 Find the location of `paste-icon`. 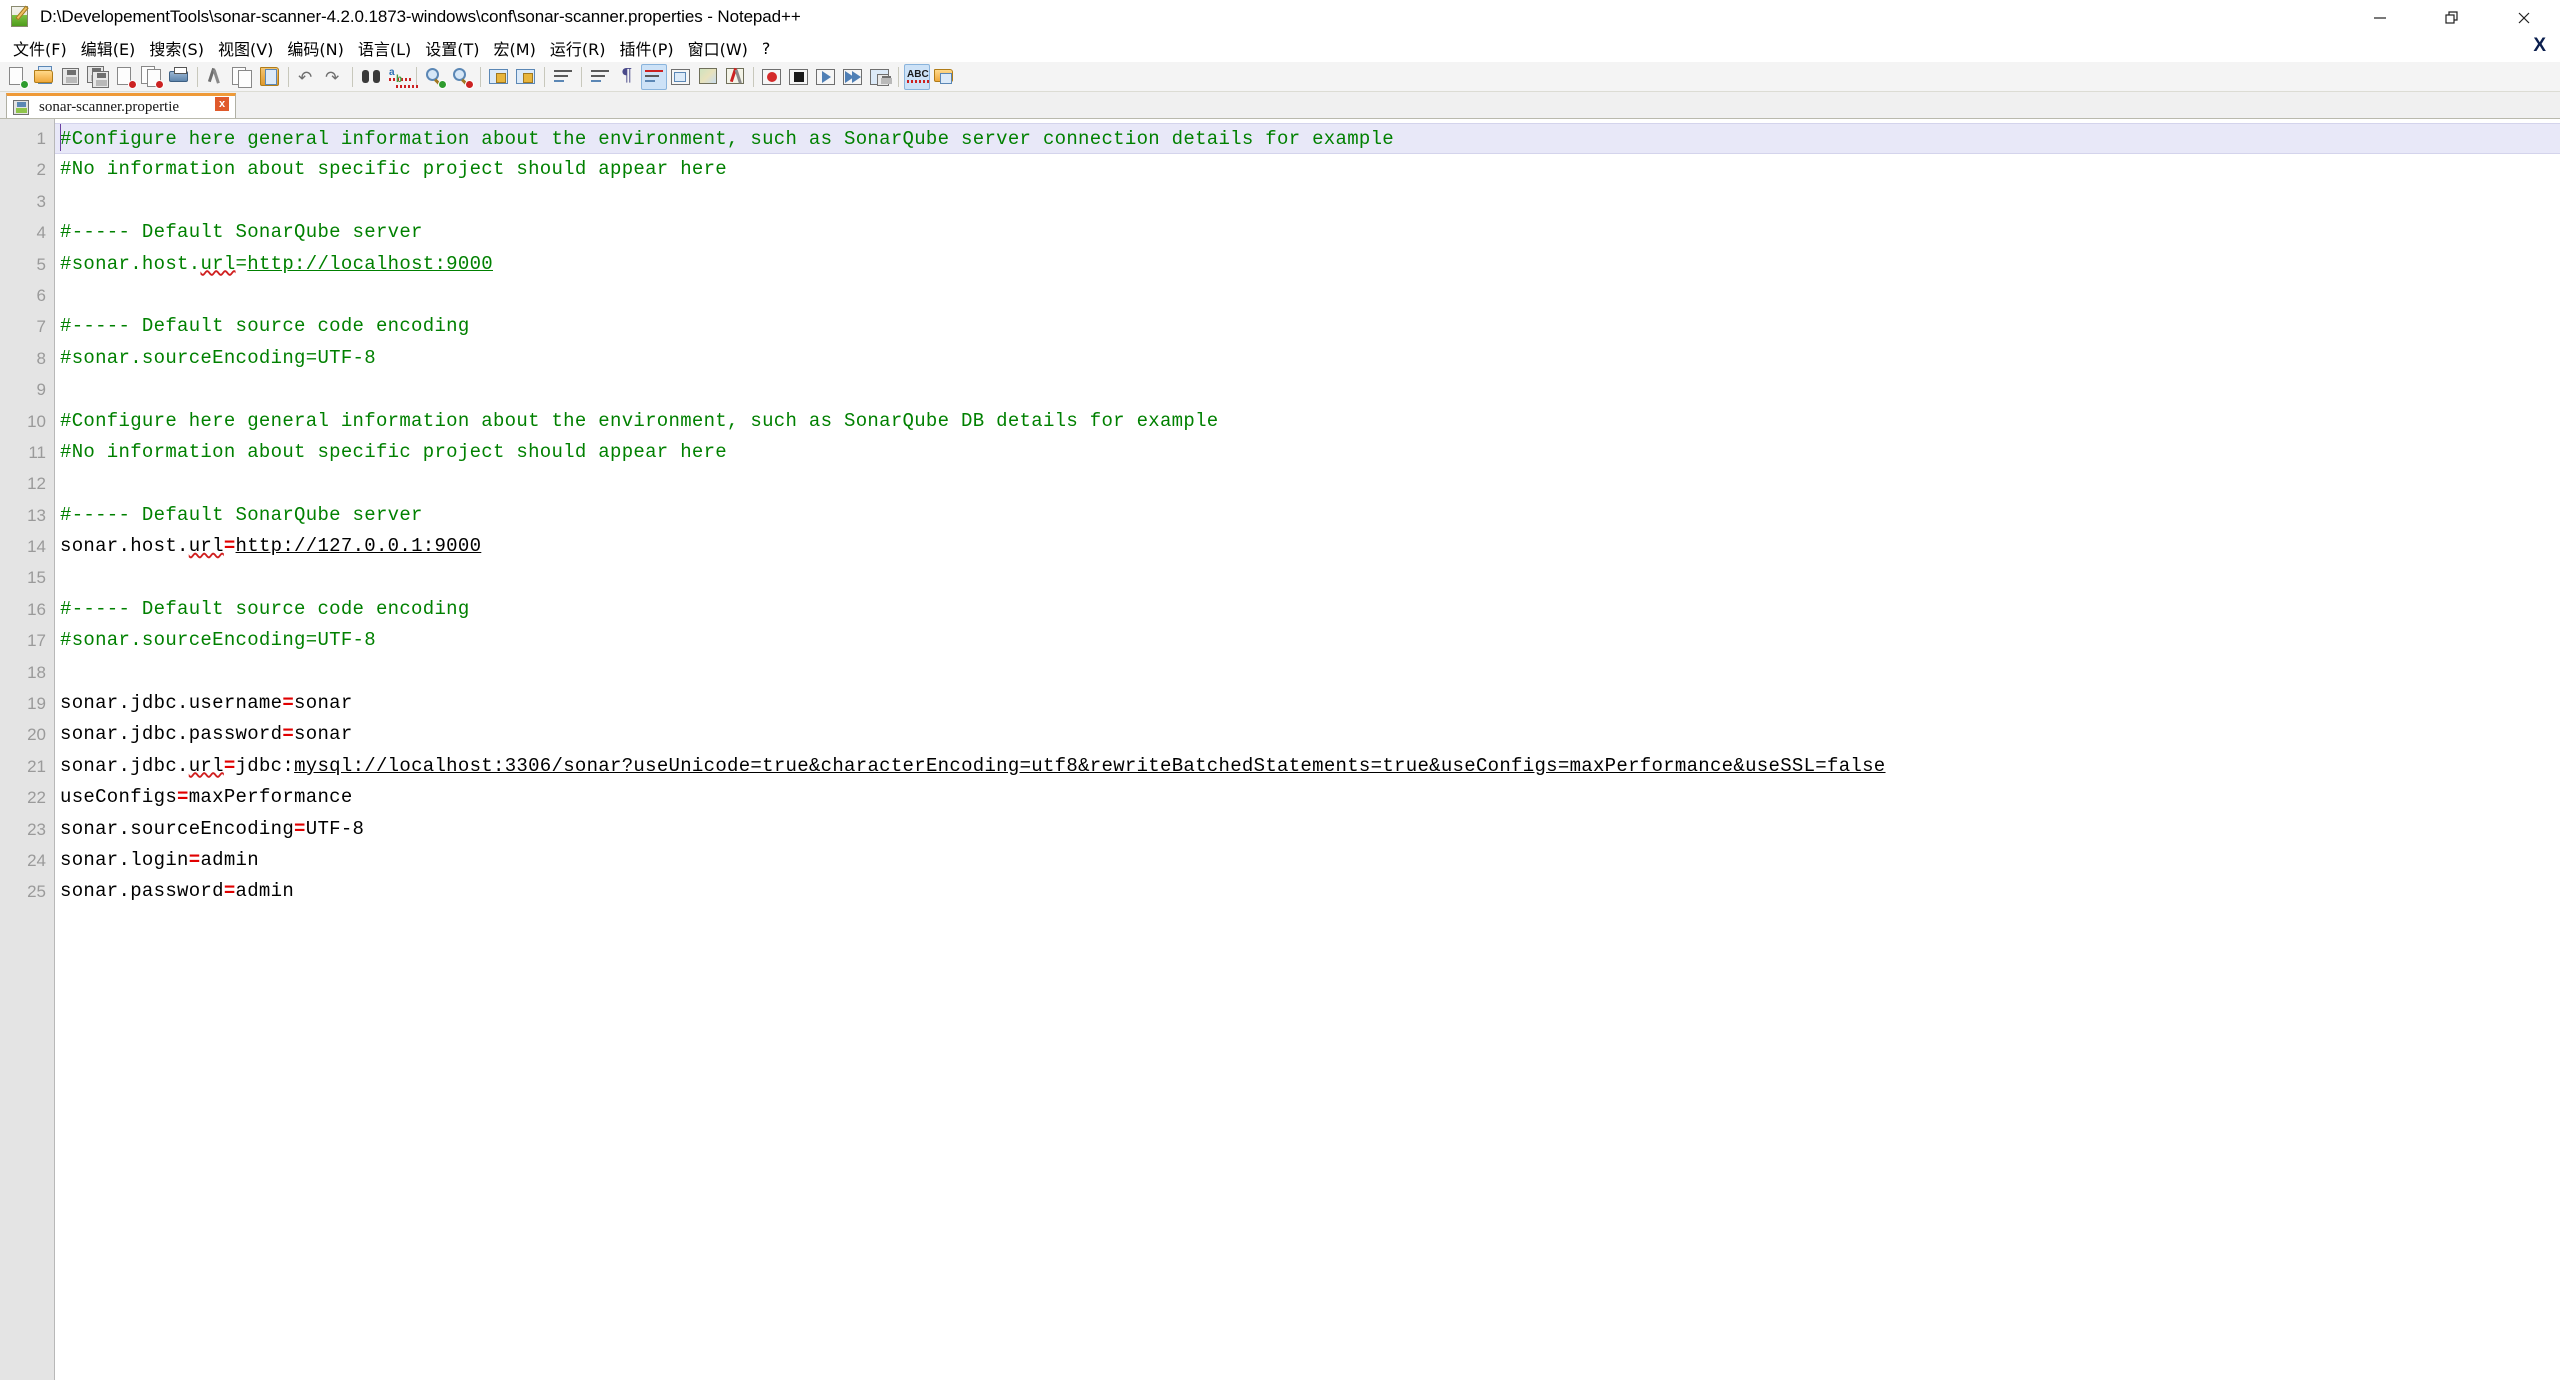

paste-icon is located at coordinates (270, 77).